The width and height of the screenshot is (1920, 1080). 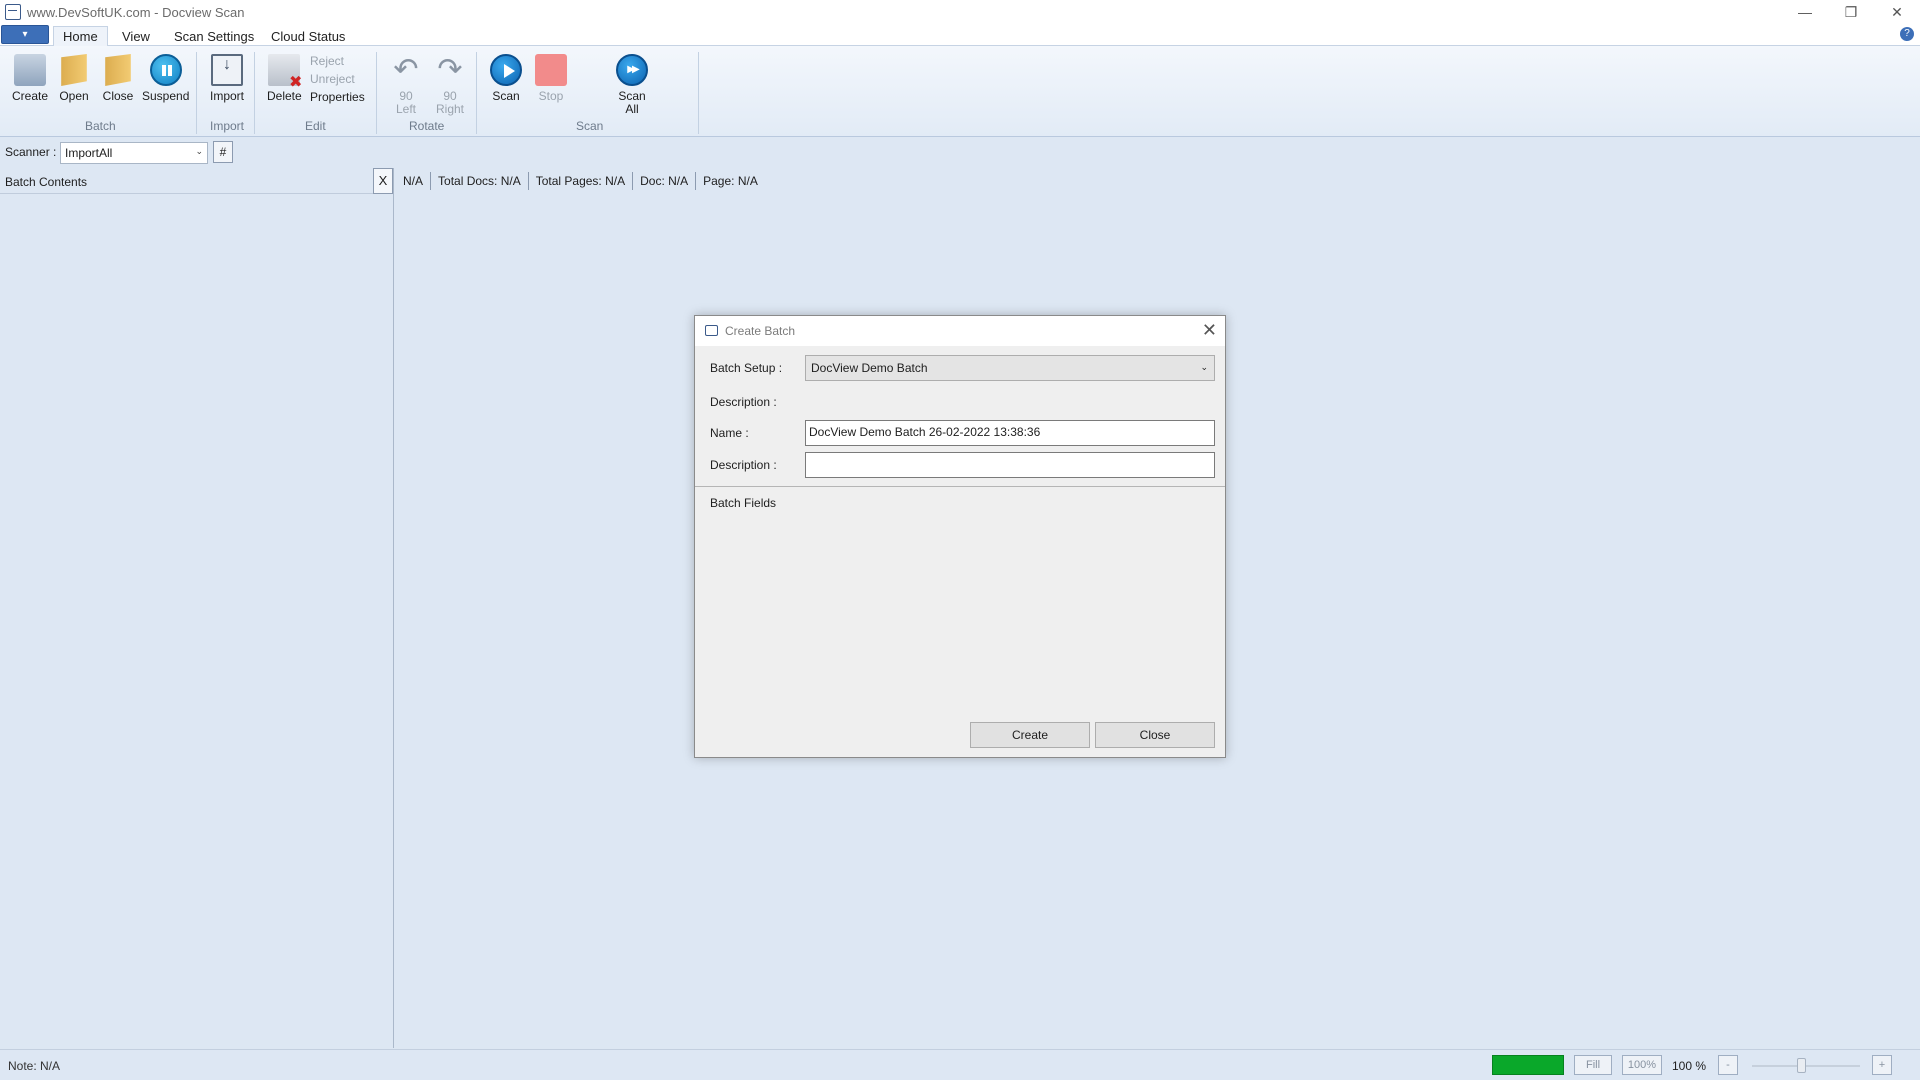 I want to click on ribbon-tabs: ▾ Home View Scan Settings Cloud Status ?, so click(x=960, y=35).